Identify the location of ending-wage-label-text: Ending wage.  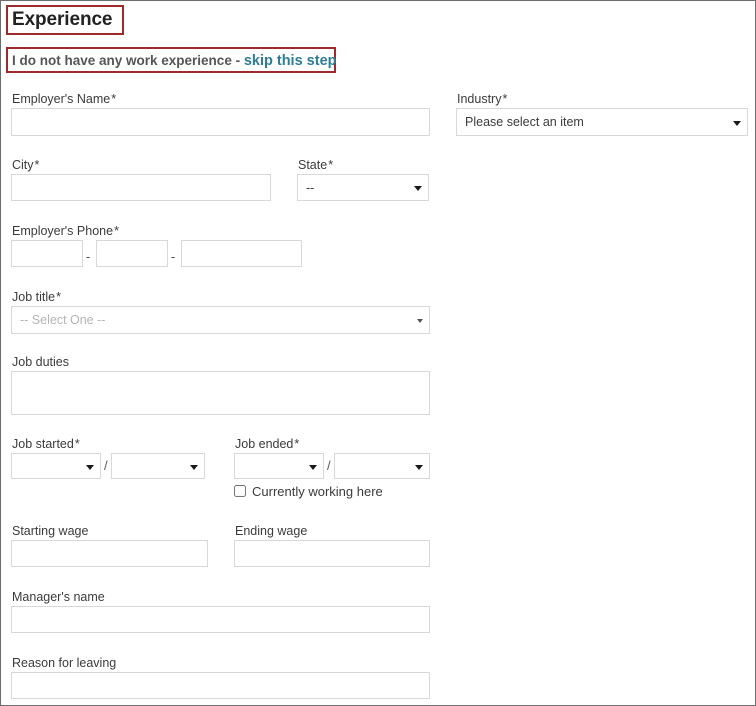
(271, 531).